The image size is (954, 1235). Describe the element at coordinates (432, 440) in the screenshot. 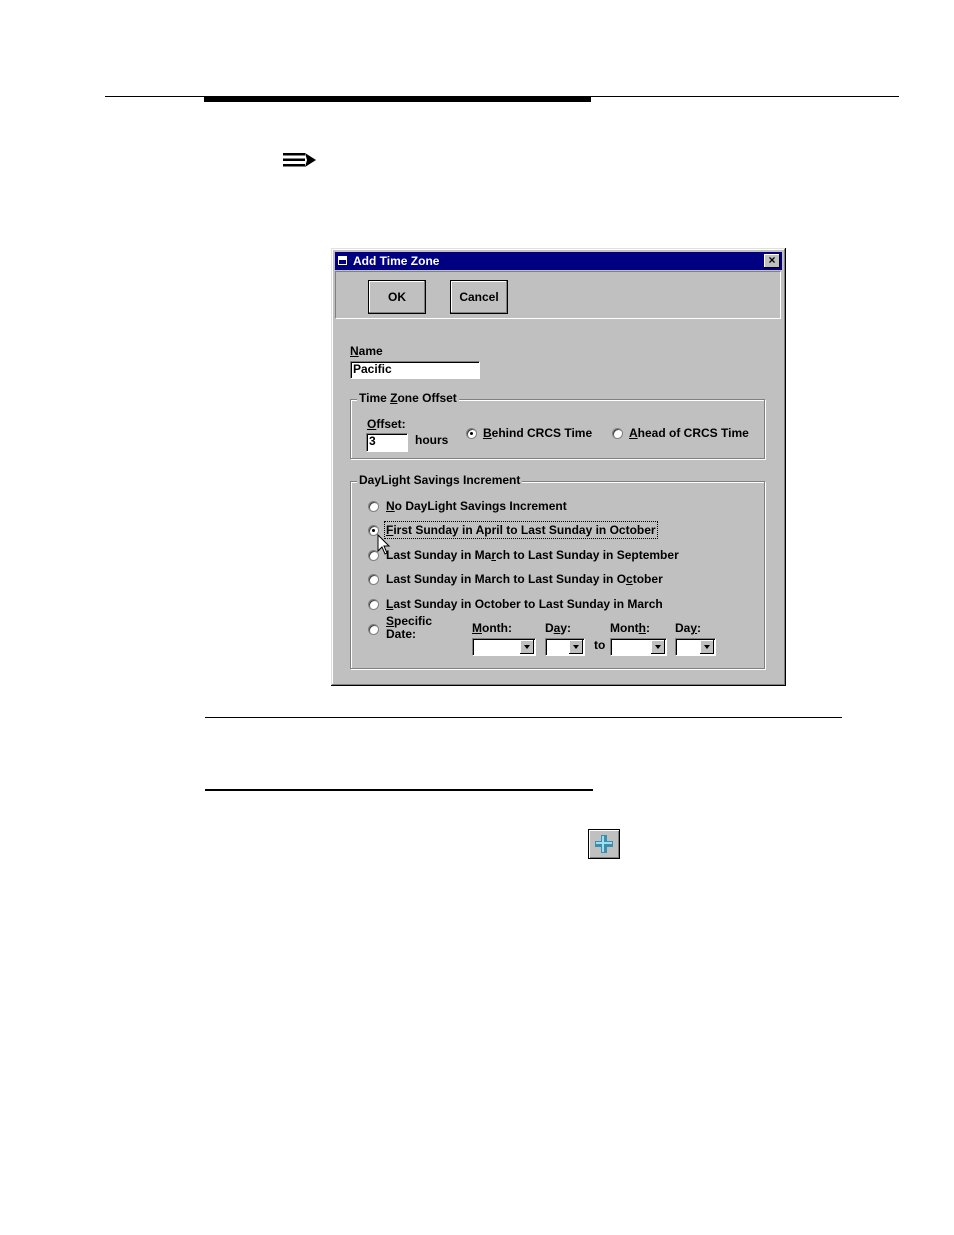

I see `hours-label: hours` at that location.